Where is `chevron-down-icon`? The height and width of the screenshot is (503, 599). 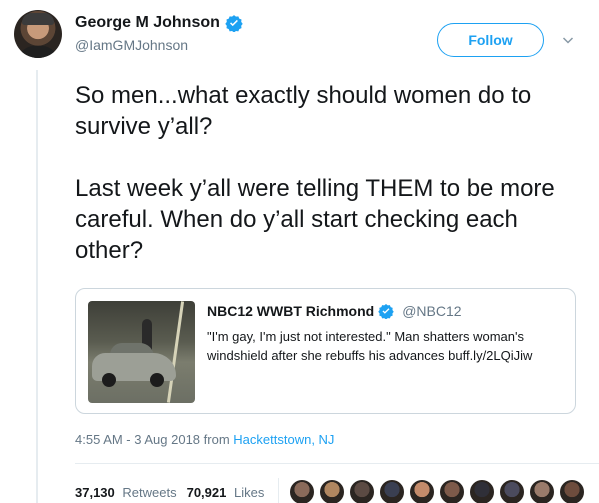 chevron-down-icon is located at coordinates (568, 40).